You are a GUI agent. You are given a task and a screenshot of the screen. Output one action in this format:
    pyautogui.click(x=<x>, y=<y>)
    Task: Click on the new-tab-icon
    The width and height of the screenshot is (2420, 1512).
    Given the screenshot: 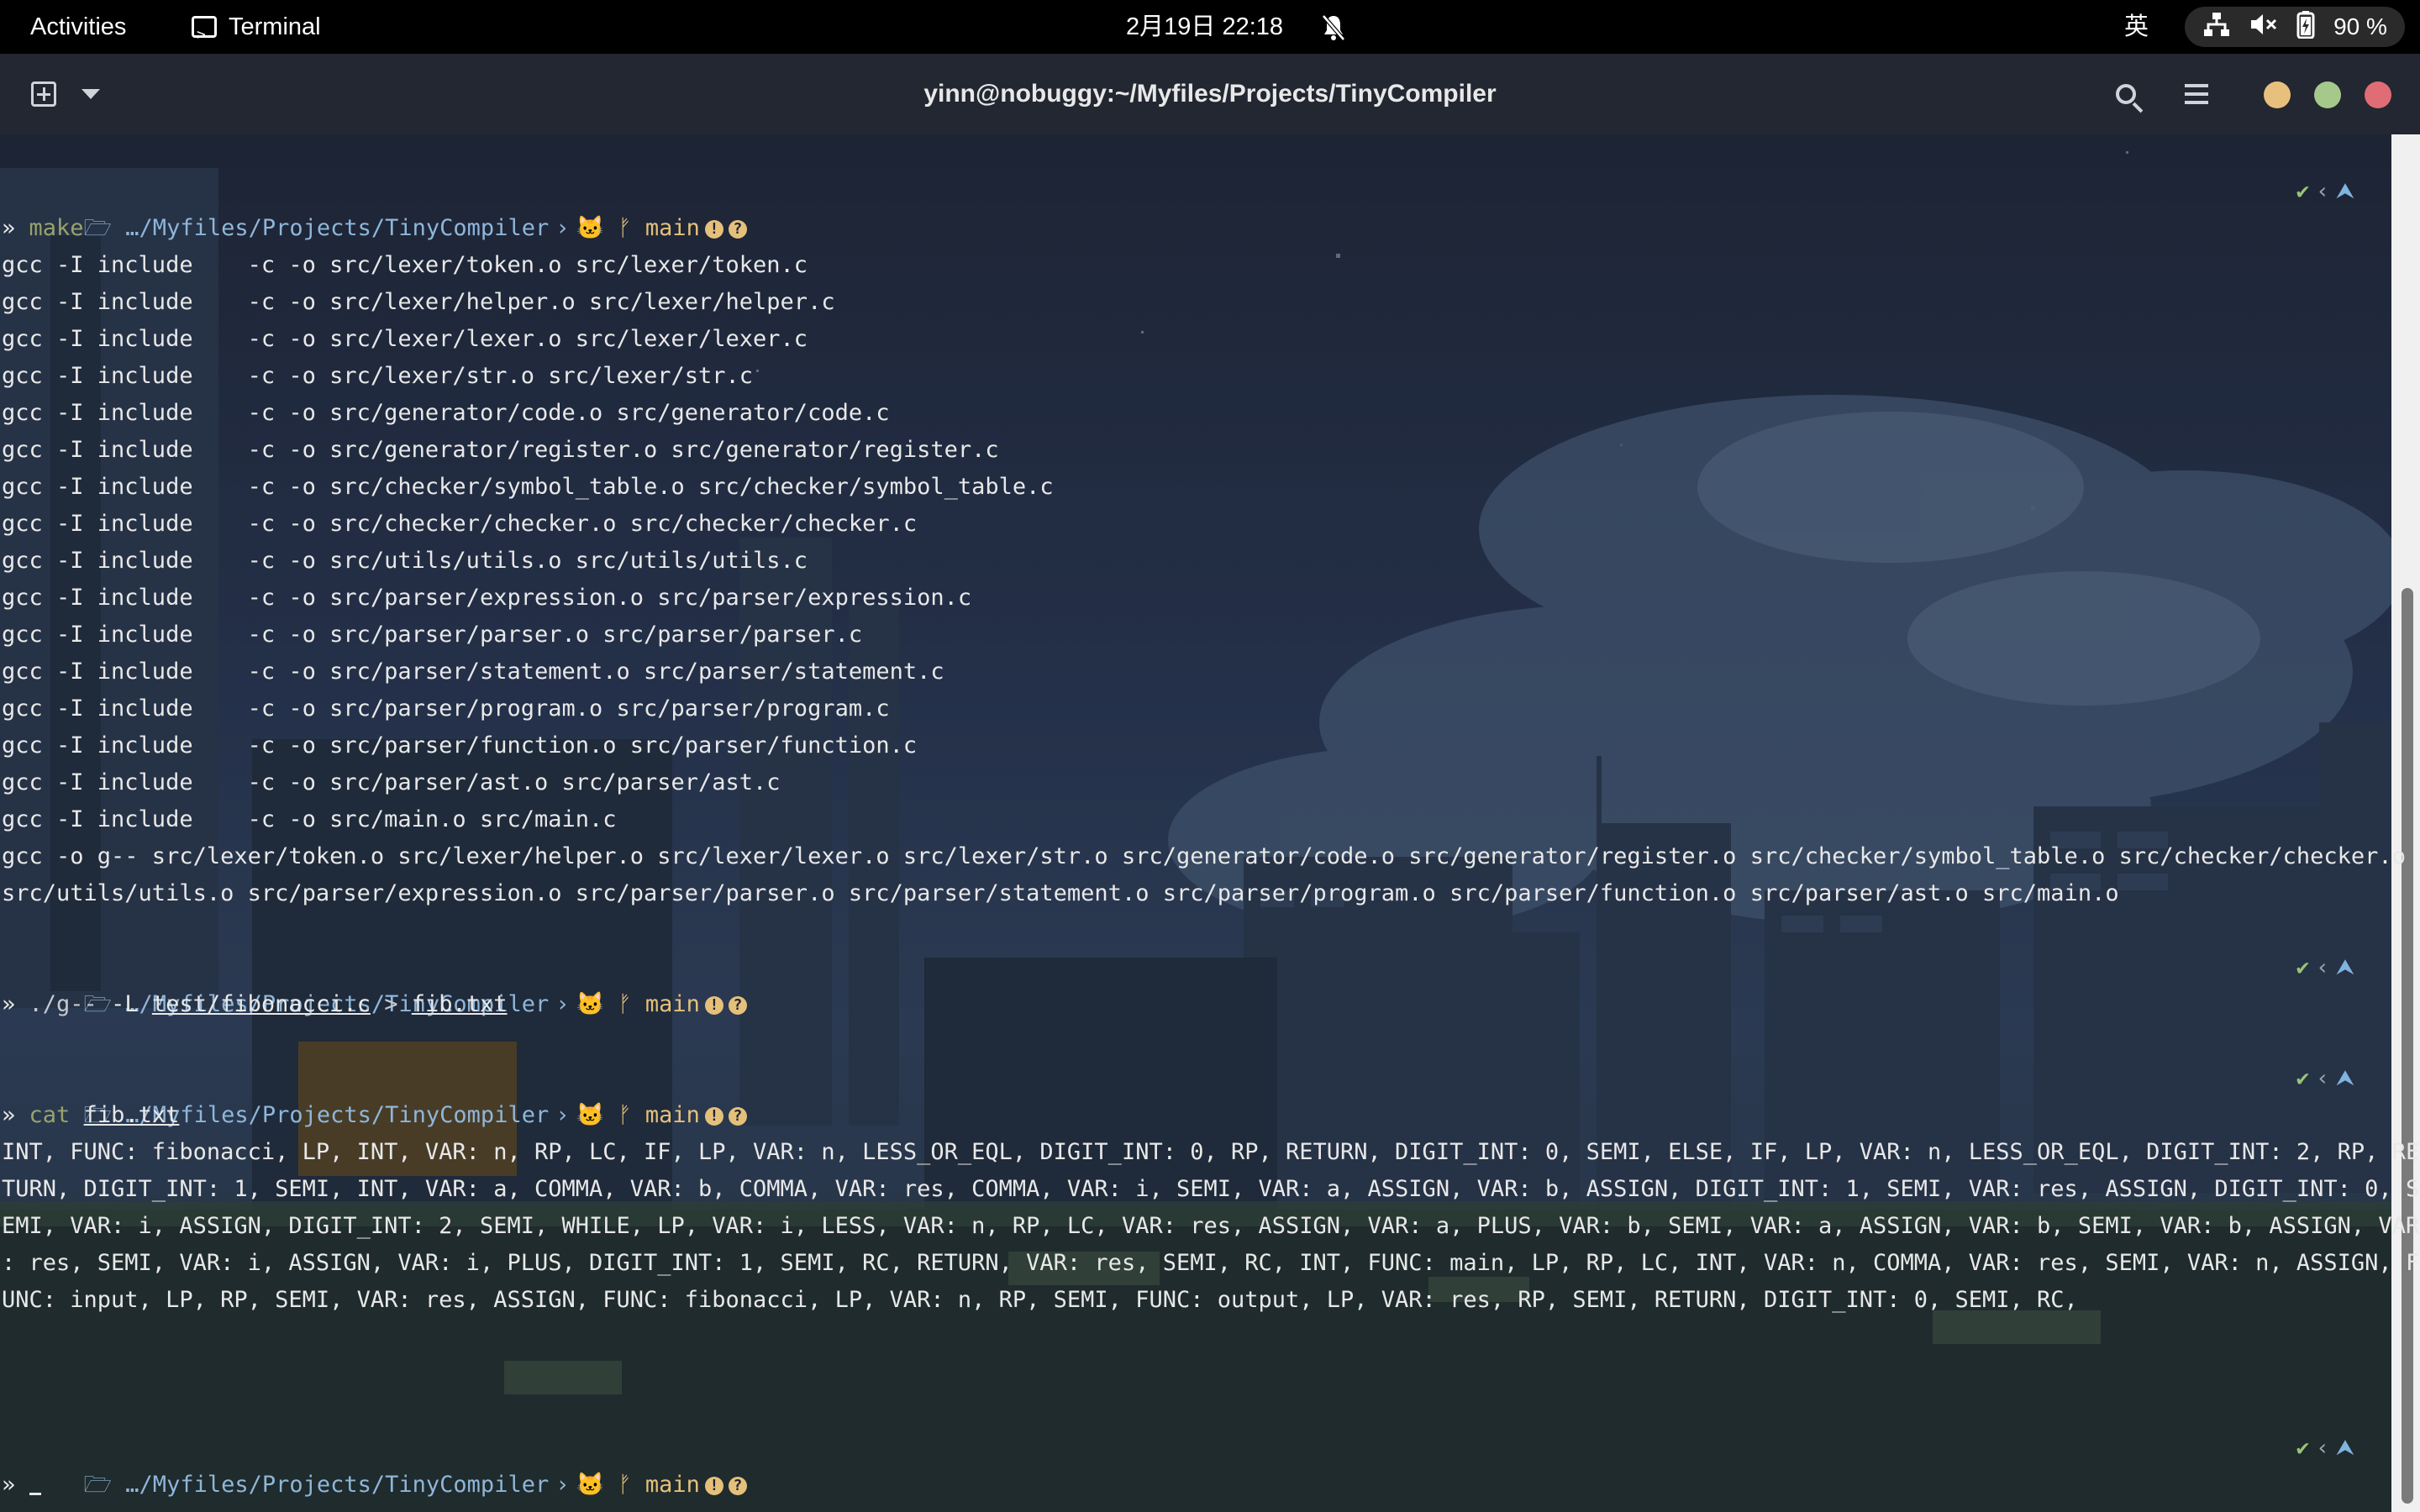 What is the action you would take?
    pyautogui.click(x=43, y=94)
    